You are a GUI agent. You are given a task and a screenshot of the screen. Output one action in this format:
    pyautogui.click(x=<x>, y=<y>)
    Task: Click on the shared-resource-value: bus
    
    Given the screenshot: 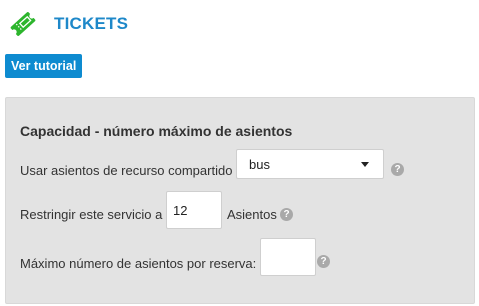 What is the action you would take?
    pyautogui.click(x=259, y=164)
    